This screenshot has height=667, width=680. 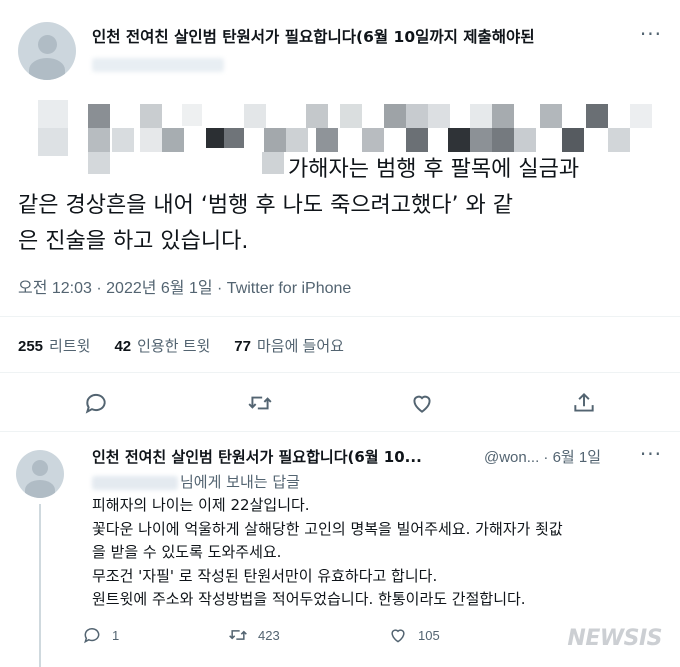 I want to click on blurred-username, so click(x=135, y=482).